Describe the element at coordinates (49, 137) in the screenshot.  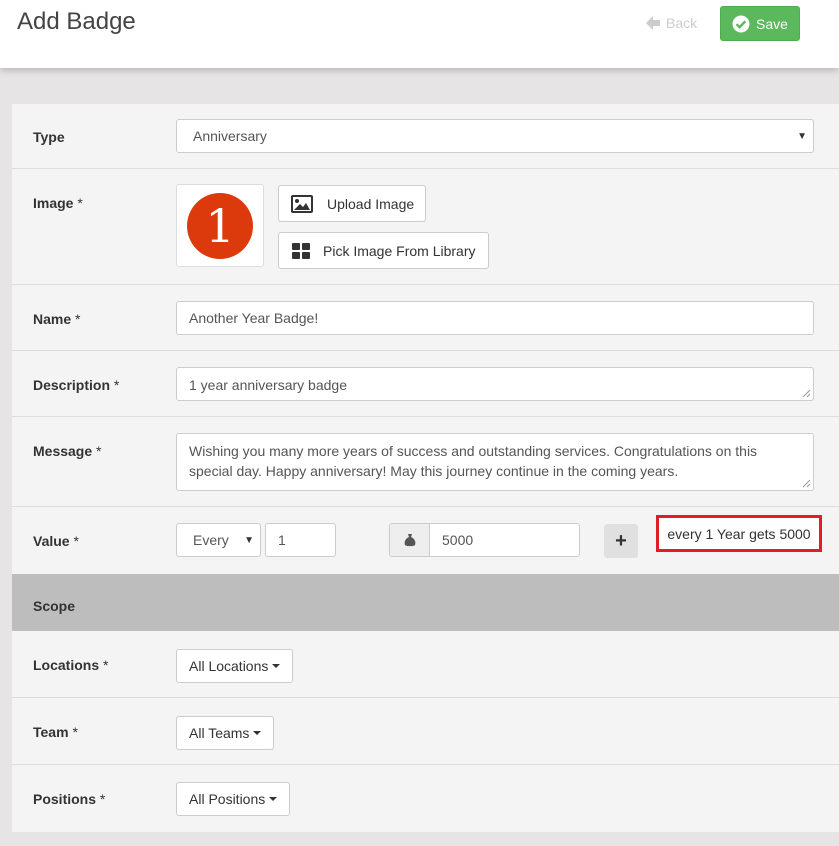
I see `type-label: Type` at that location.